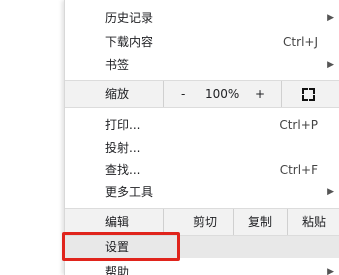 This screenshot has width=339, height=275. Describe the element at coordinates (202, 94) in the screenshot. I see `zoom-row: 缩放 - 100% +` at that location.